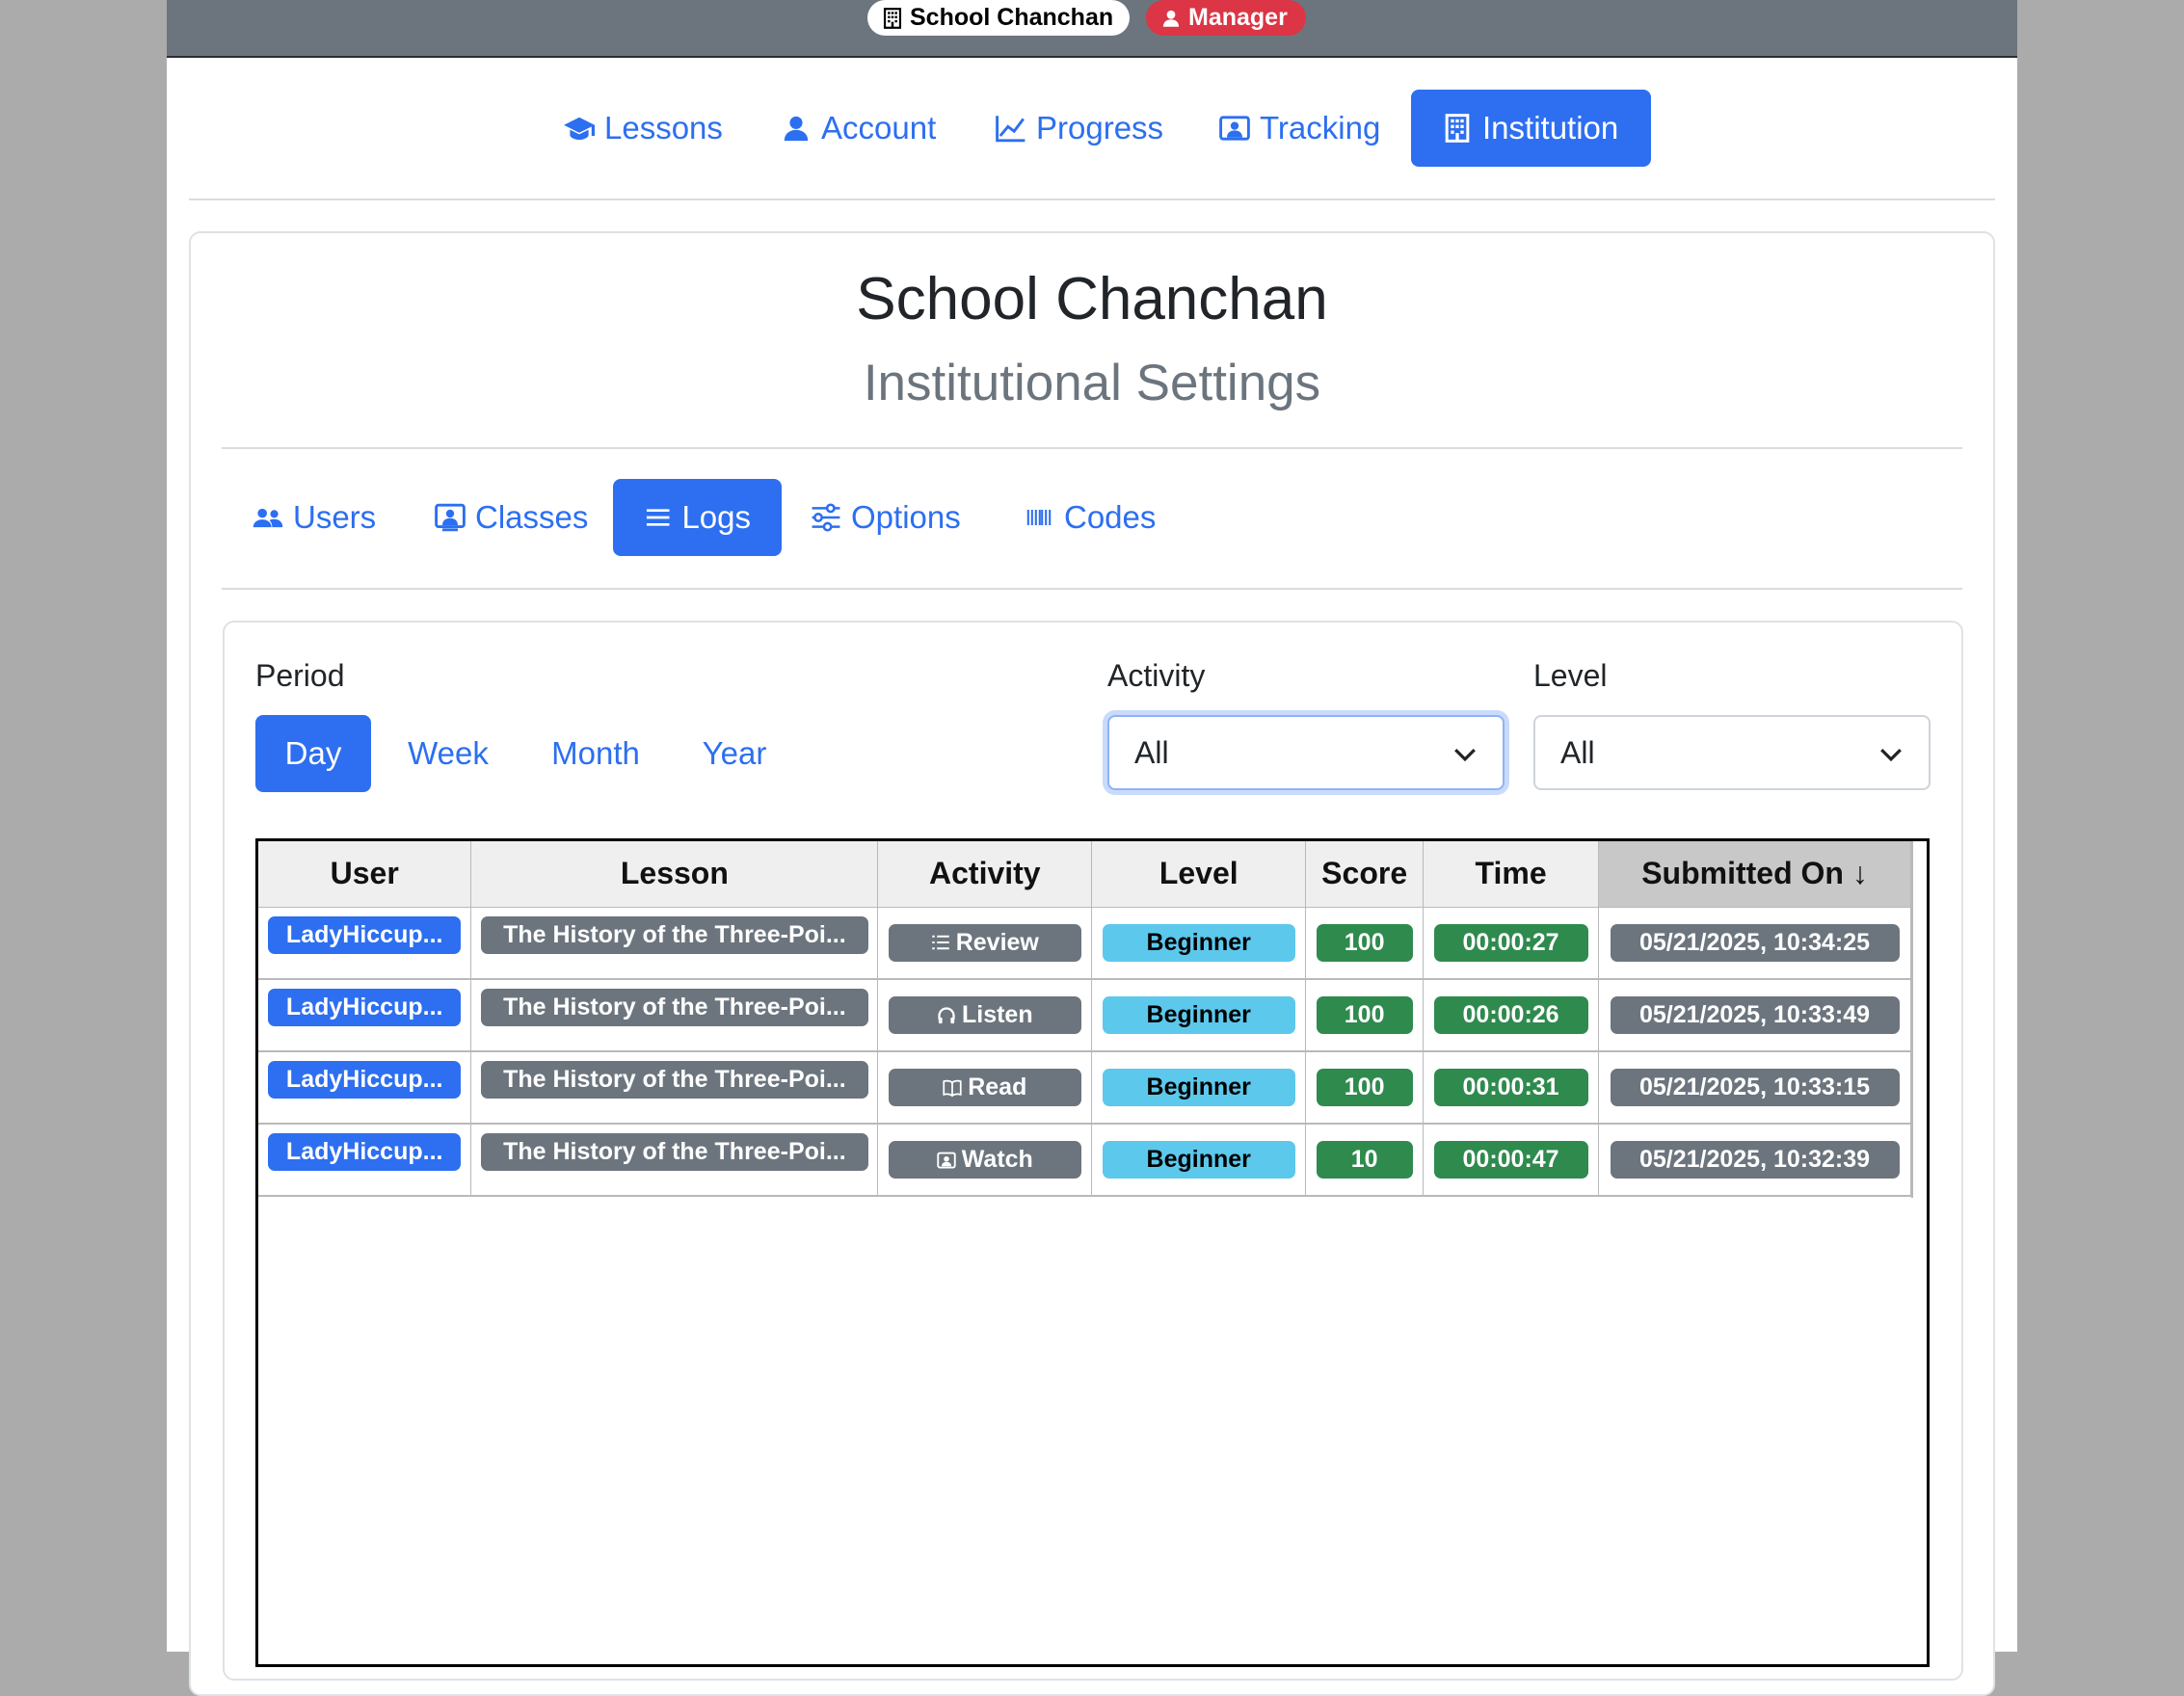  Describe the element at coordinates (1299, 128) in the screenshot. I see `nav-tracking: Tracking` at that location.